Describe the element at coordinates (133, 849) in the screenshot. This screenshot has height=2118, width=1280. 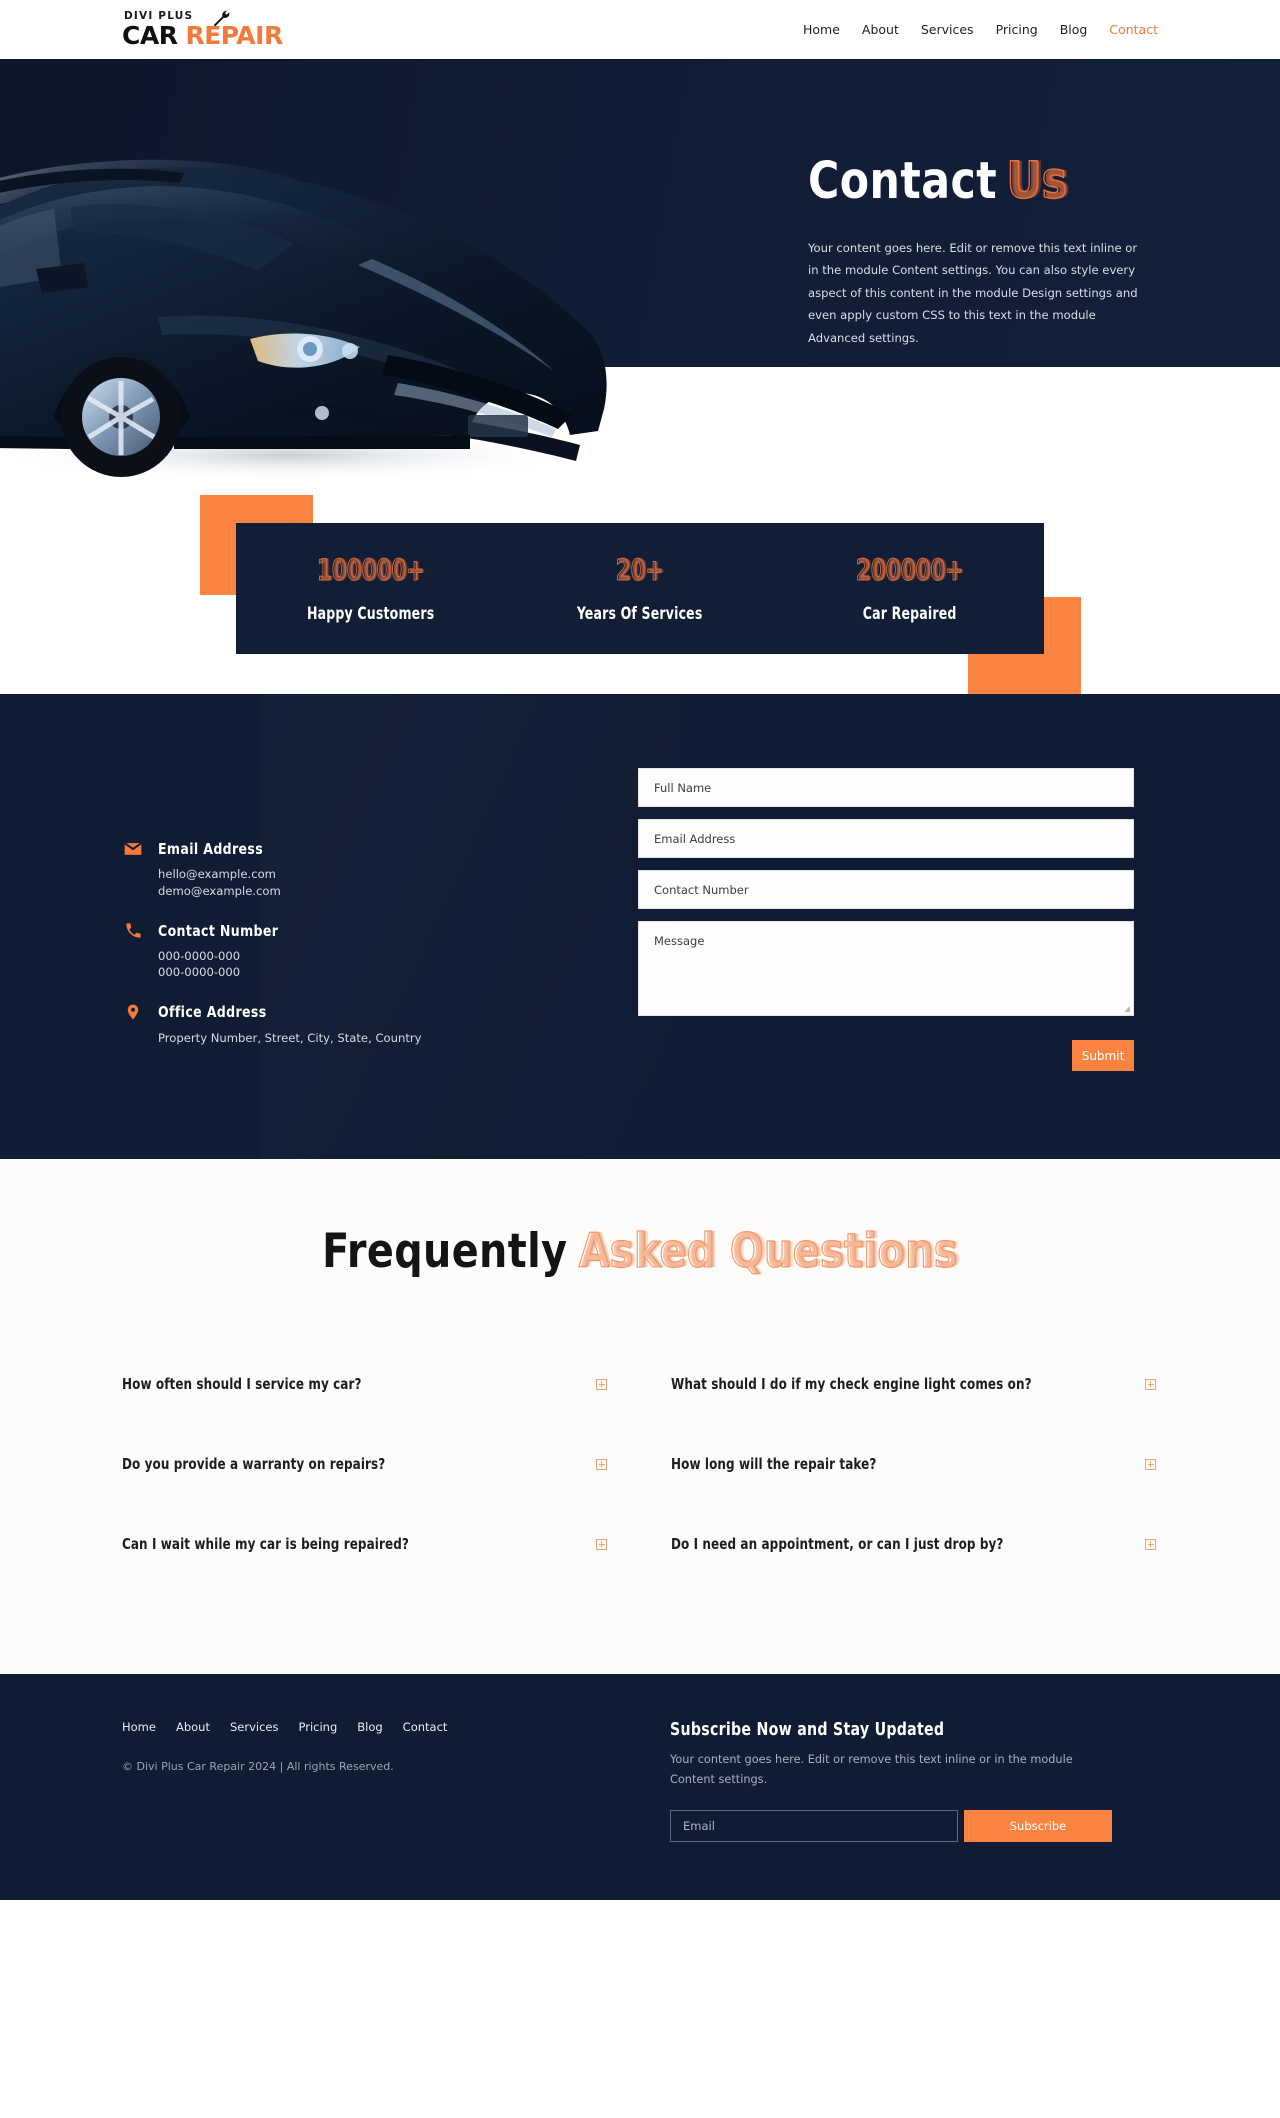
I see `envelope-icon` at that location.